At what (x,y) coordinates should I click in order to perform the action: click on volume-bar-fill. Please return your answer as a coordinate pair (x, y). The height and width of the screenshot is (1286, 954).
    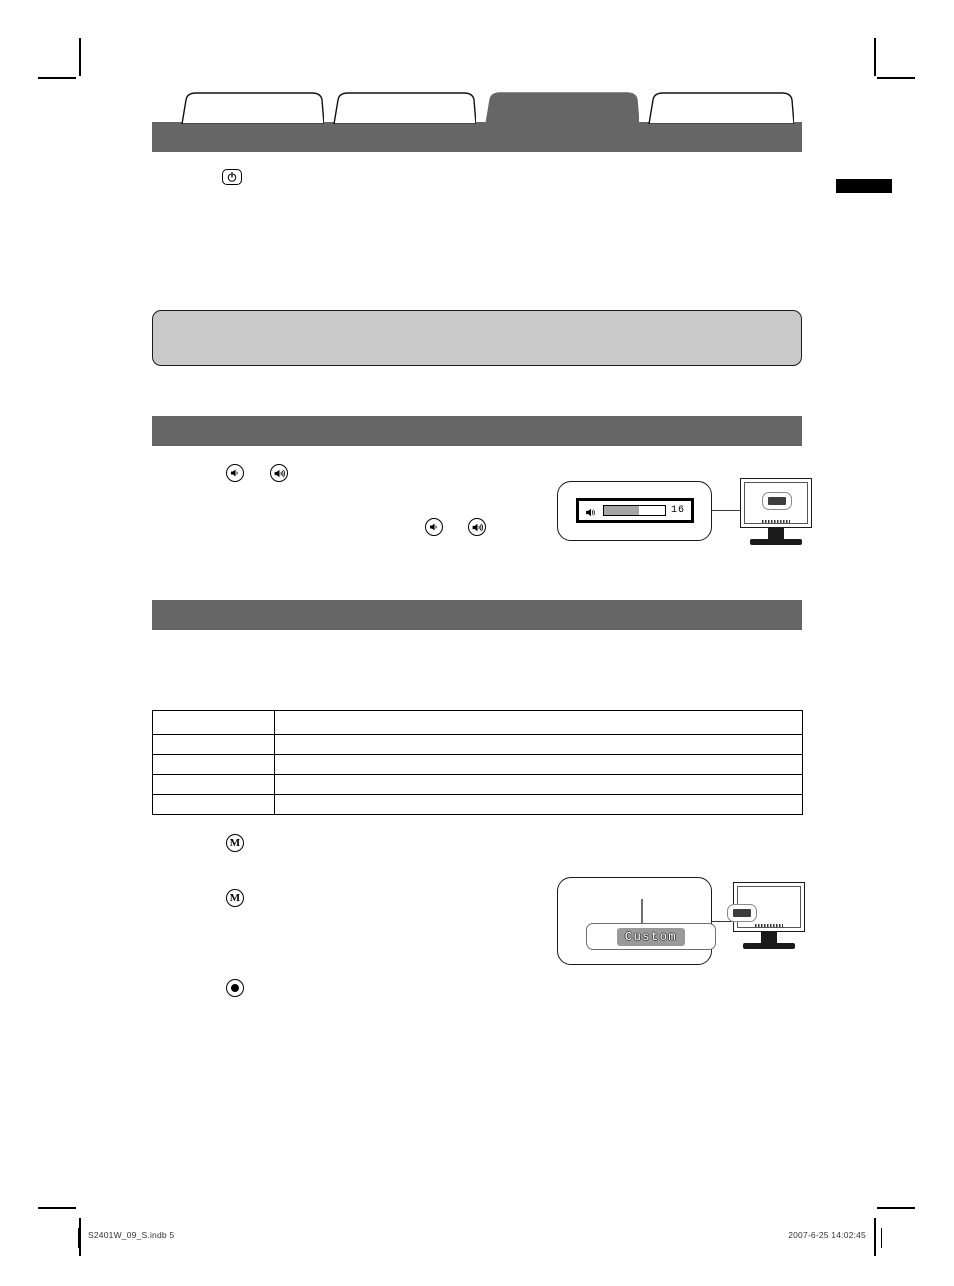
    Looking at the image, I should click on (621, 510).